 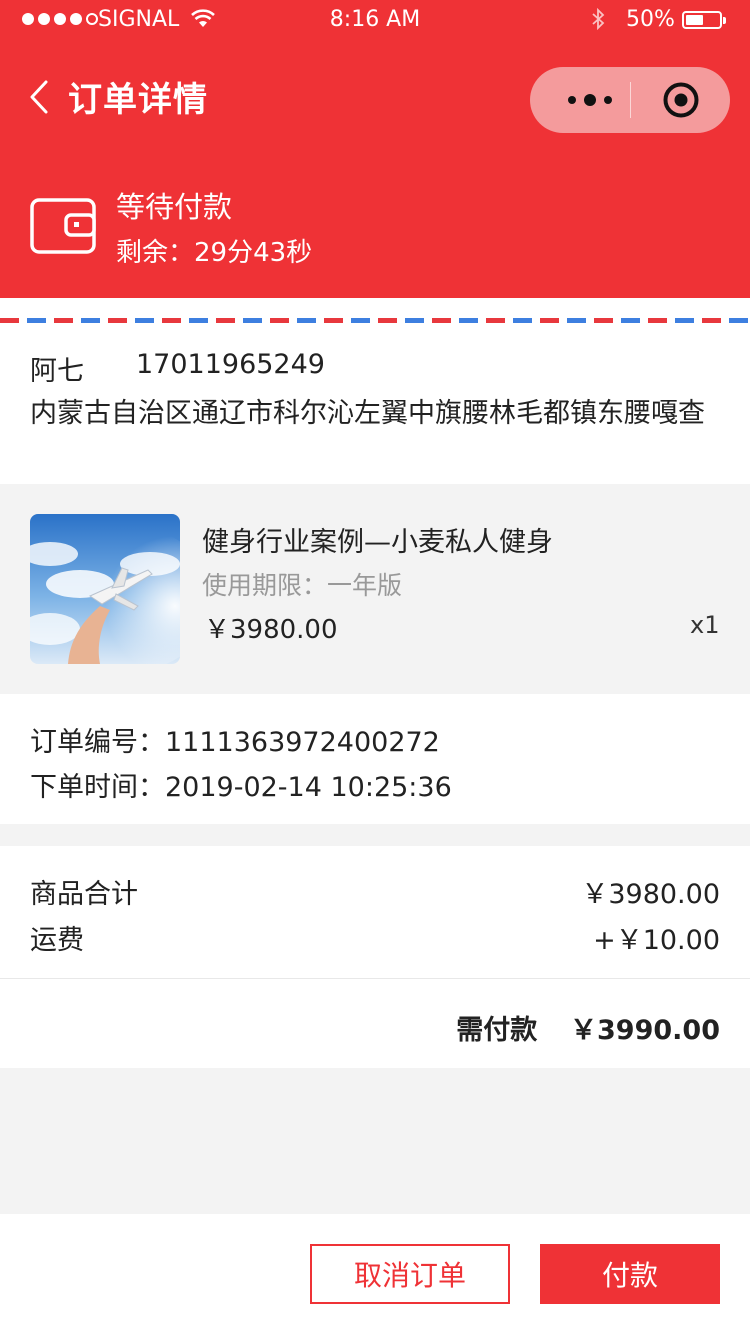 I want to click on total-label: 需付款, so click(x=497, y=1030).